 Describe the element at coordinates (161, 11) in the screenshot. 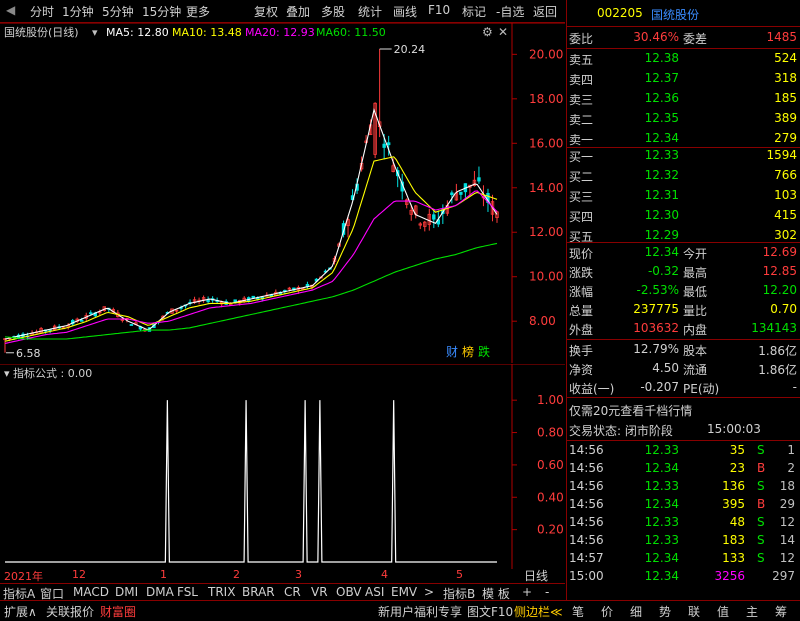

I see `toolbar-item-3: 15分钟` at that location.